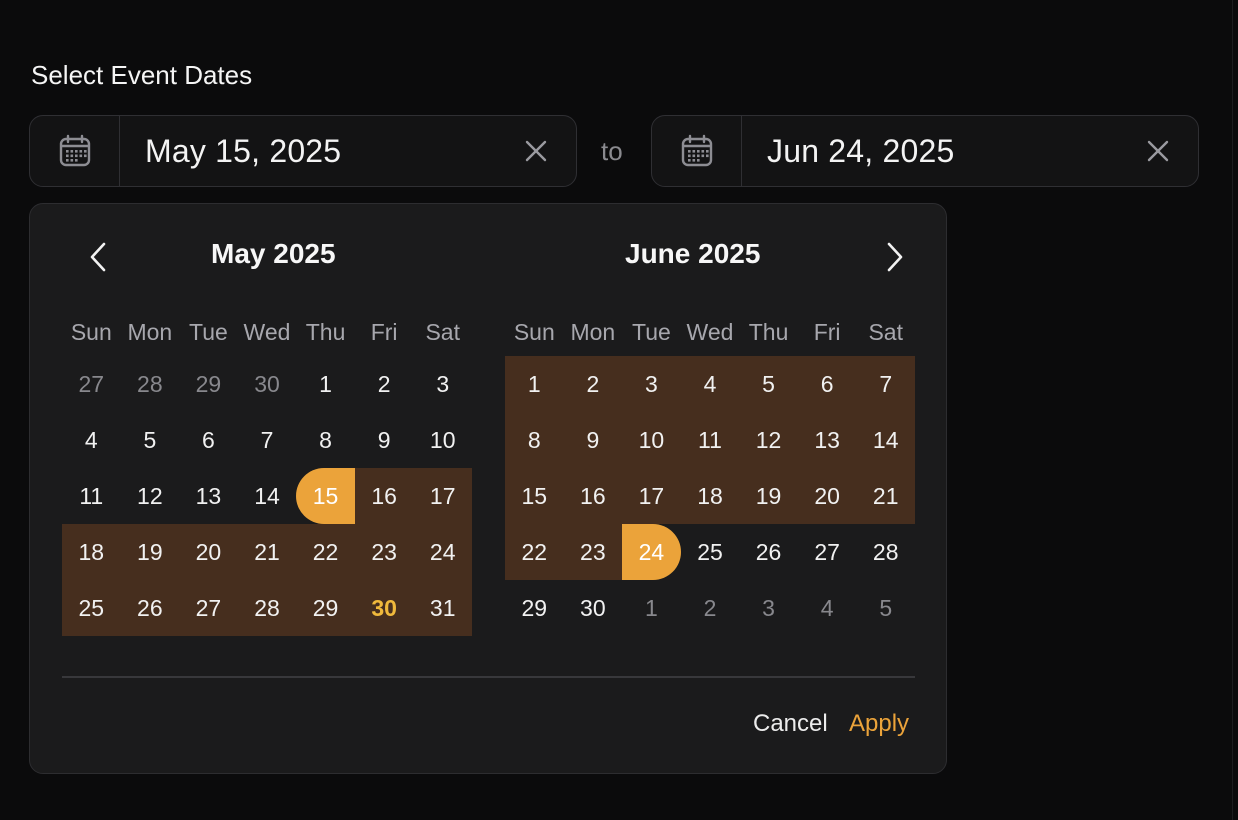 Image resolution: width=1238 pixels, height=820 pixels. I want to click on calendar-day: 31, so click(442, 608).